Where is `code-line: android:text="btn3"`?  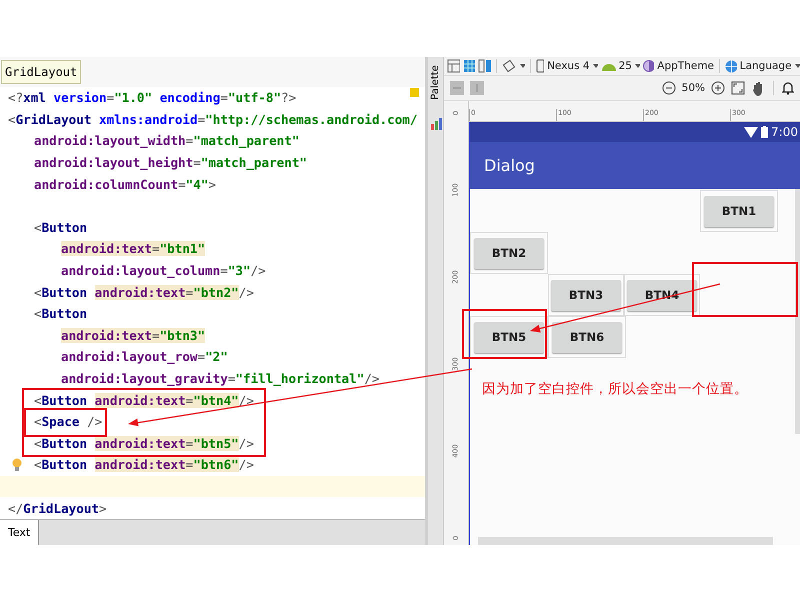
code-line: android:text="btn3" is located at coordinates (133, 335).